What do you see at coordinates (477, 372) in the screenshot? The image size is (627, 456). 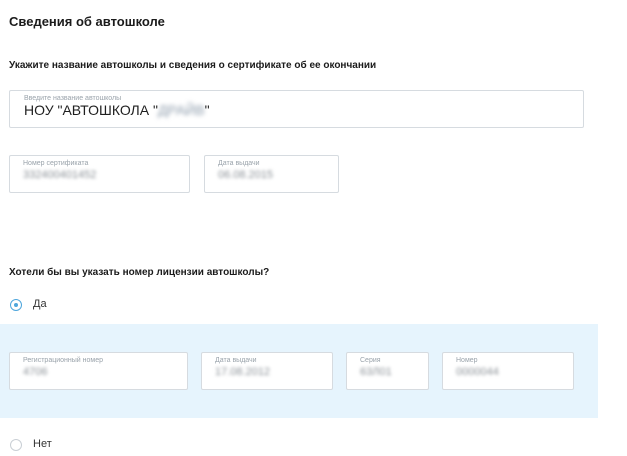 I see `license-number-value: 0000044` at bounding box center [477, 372].